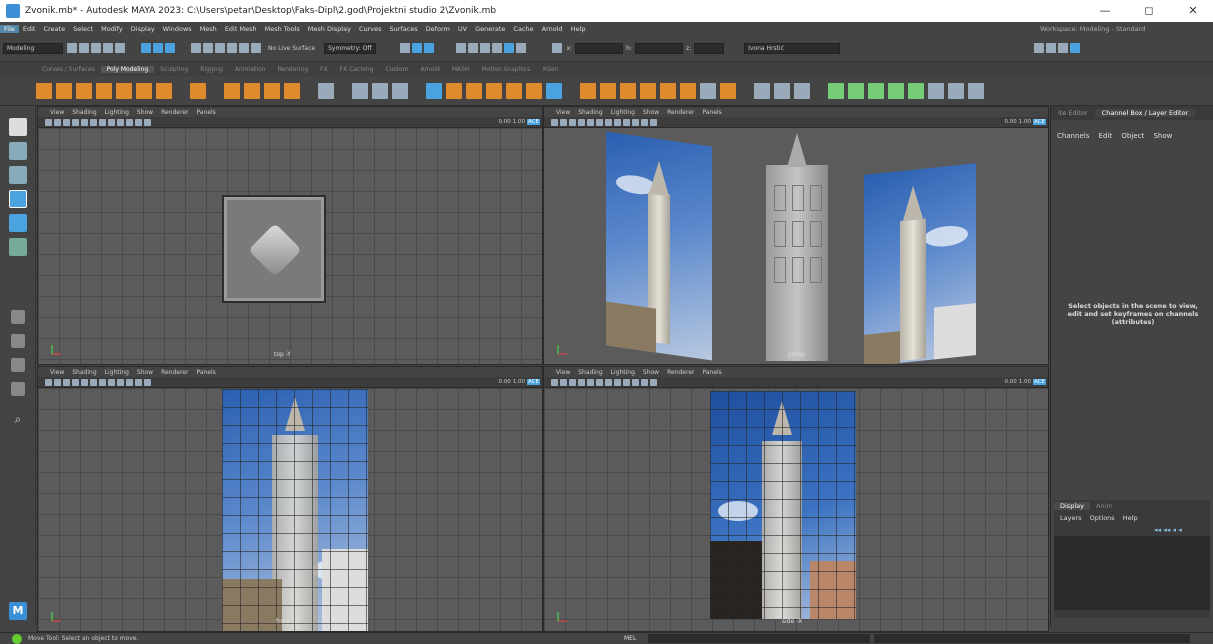  I want to click on menu-arnold: Arnold, so click(552, 29).